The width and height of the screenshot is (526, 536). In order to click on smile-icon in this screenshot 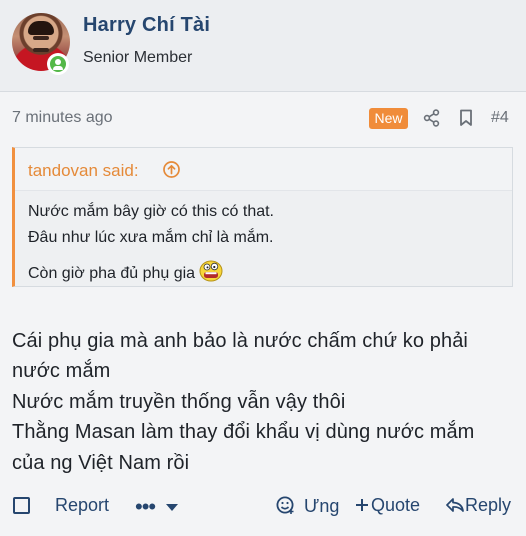, I will do `click(286, 505)`.